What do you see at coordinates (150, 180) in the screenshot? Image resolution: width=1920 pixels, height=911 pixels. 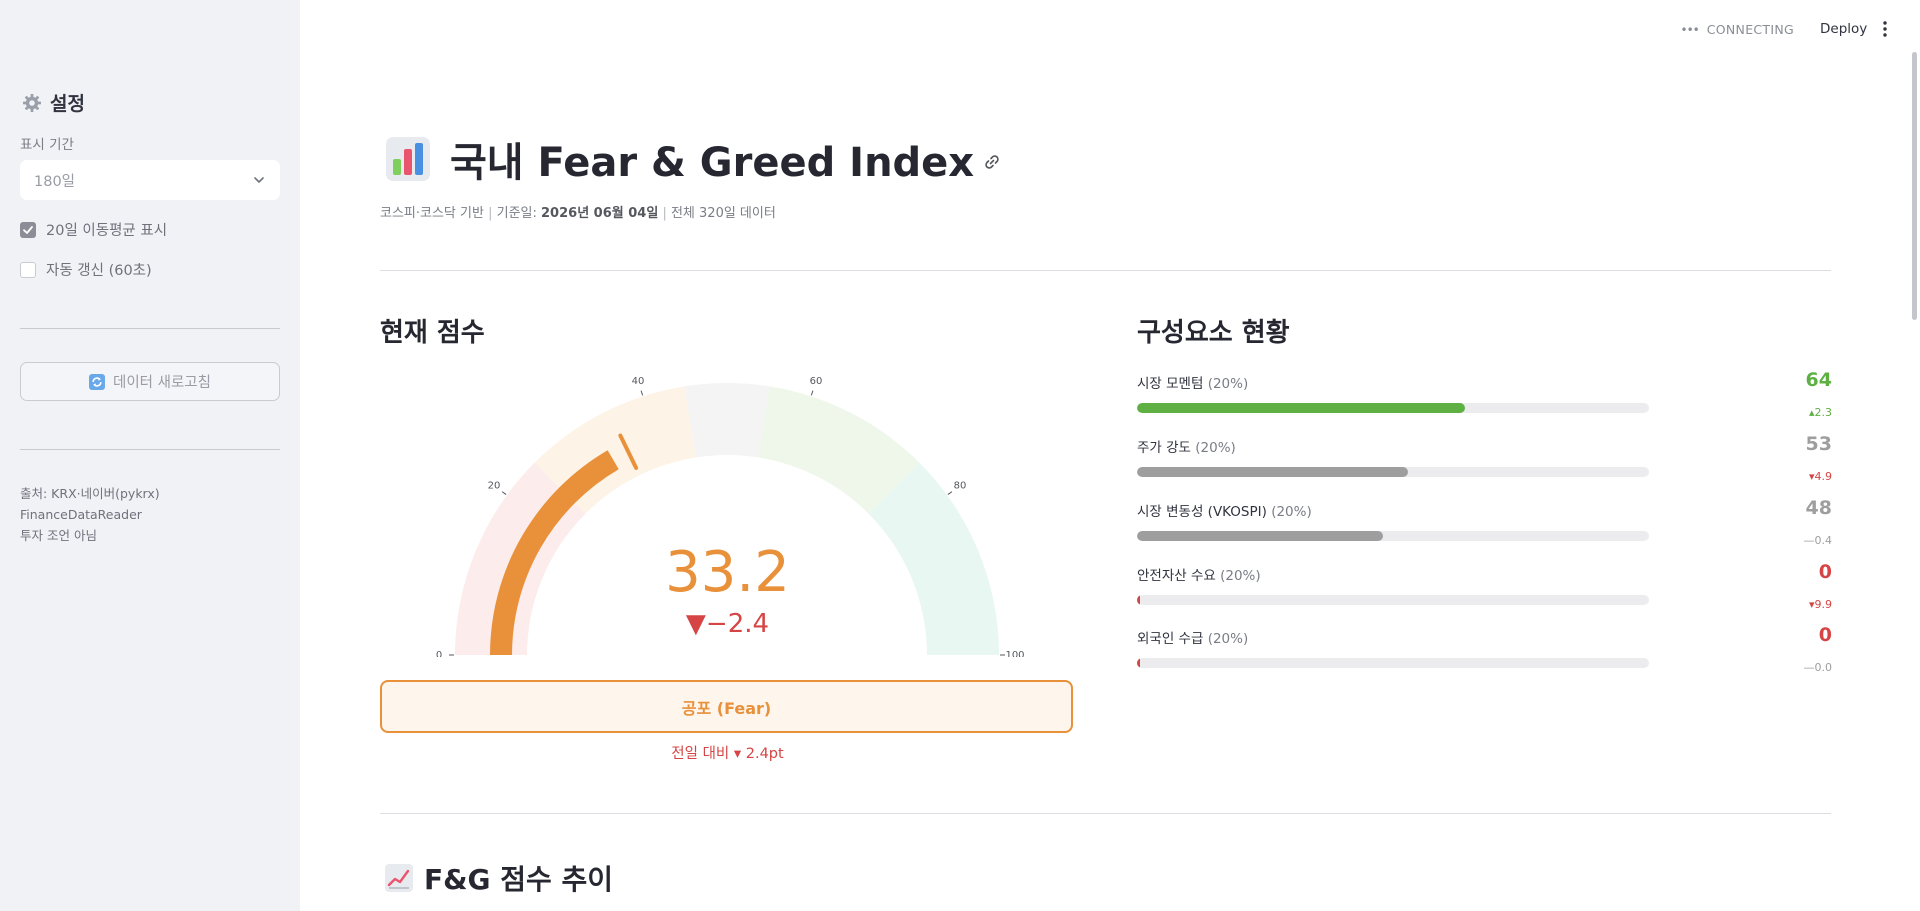 I see `period-select: 180일` at bounding box center [150, 180].